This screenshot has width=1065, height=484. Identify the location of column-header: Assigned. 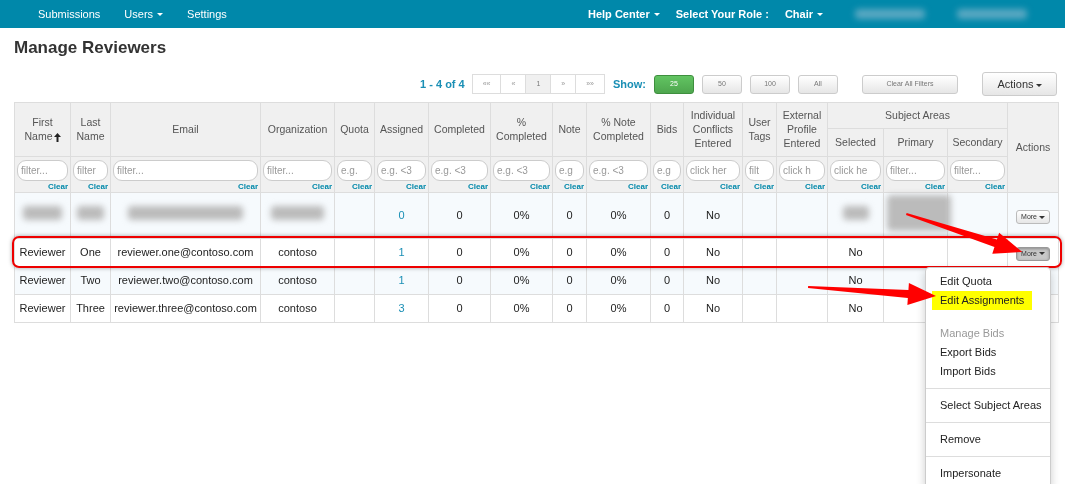
(401, 129).